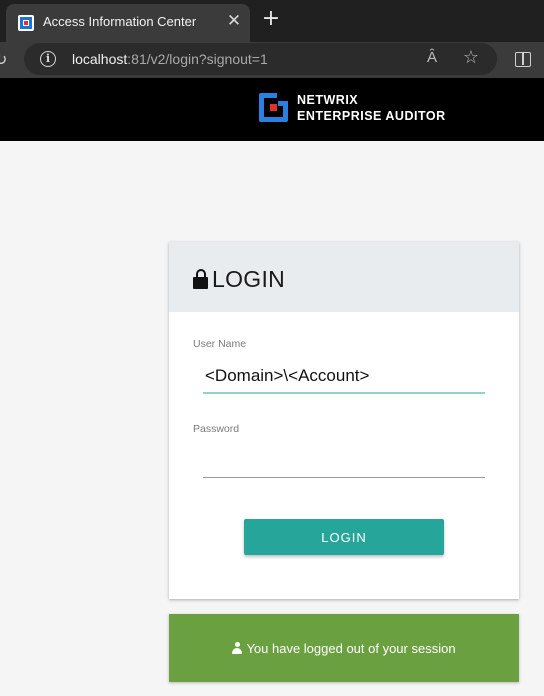 This screenshot has width=544, height=696. I want to click on logout-message-banner: You have logged out of your session, so click(344, 648).